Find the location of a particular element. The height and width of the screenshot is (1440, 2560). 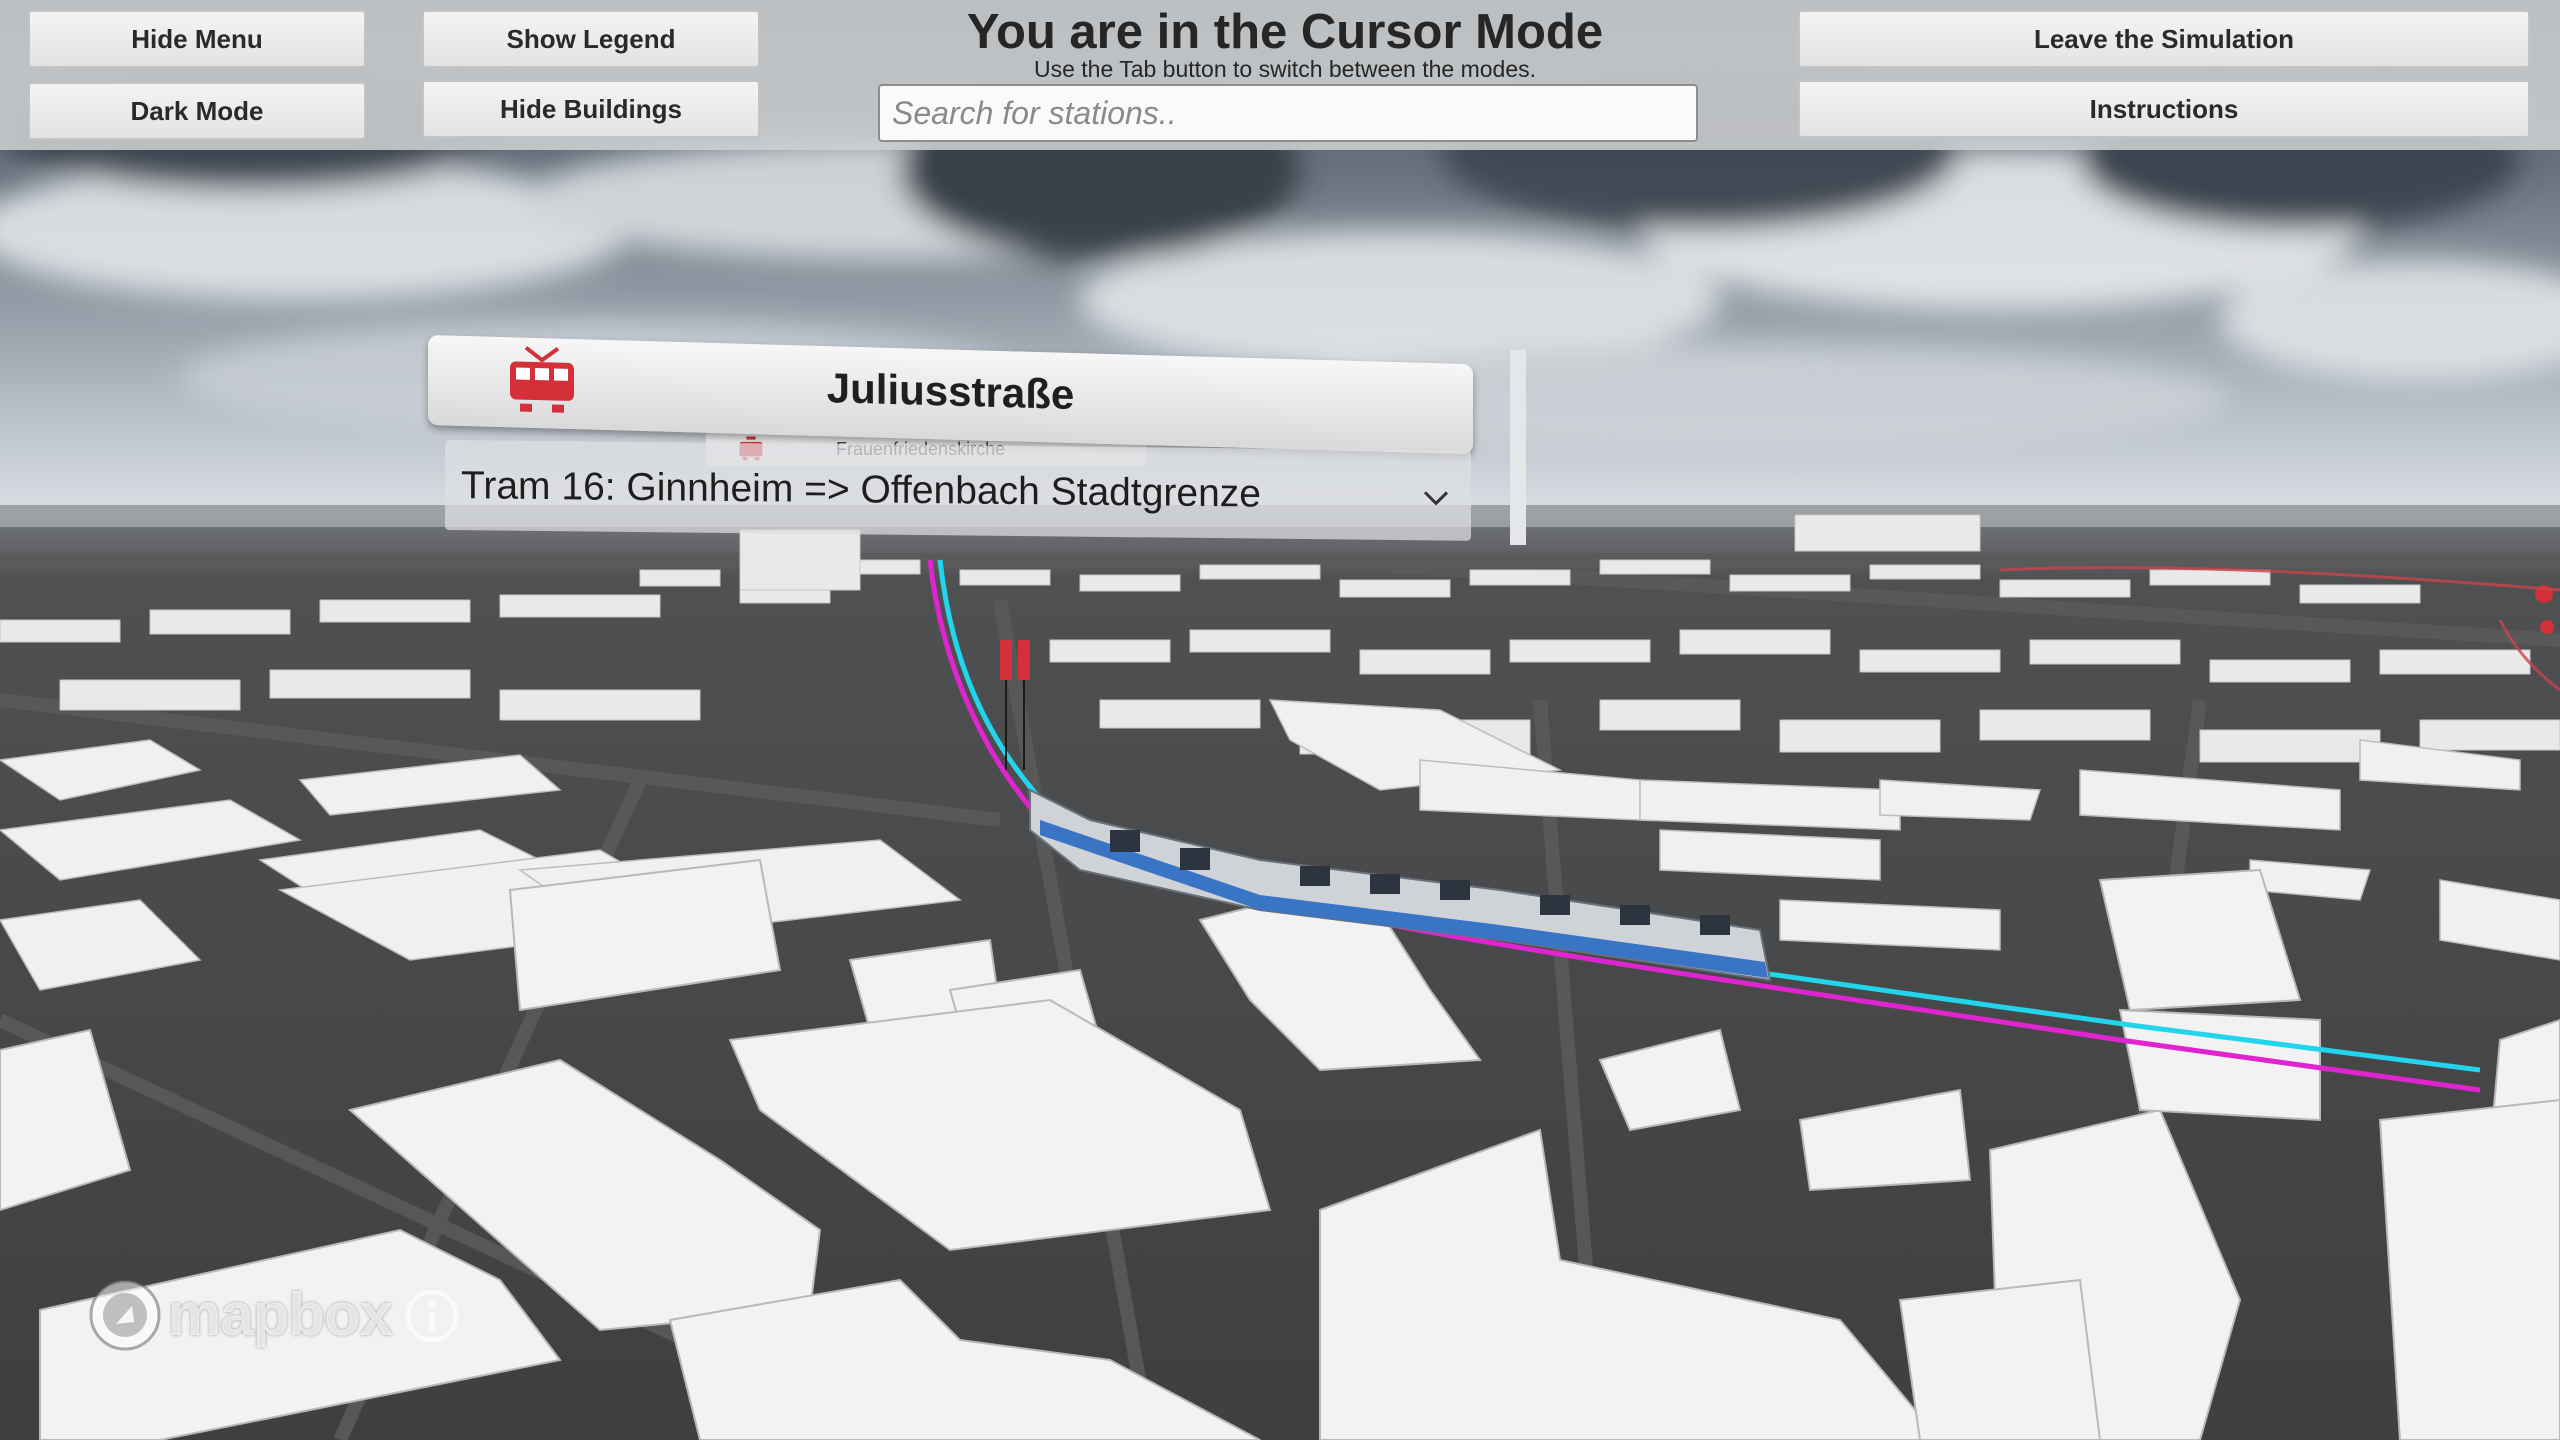

hide-menu-button: Hide Menu is located at coordinates (197, 39).